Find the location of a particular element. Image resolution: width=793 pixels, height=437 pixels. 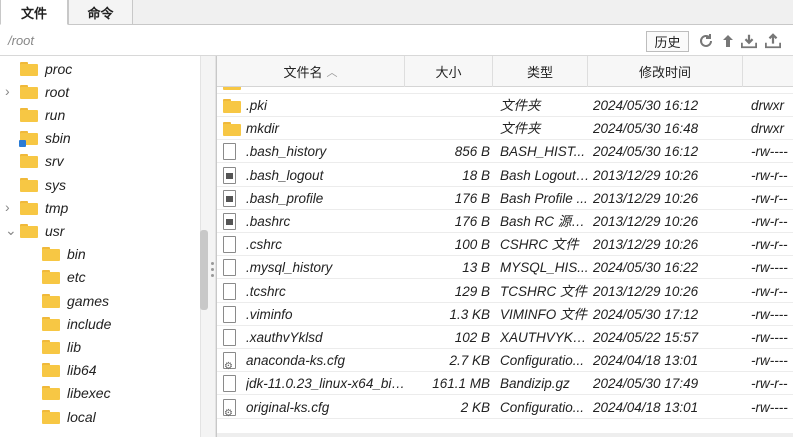

tree-item-run: run is located at coordinates (42, 114).